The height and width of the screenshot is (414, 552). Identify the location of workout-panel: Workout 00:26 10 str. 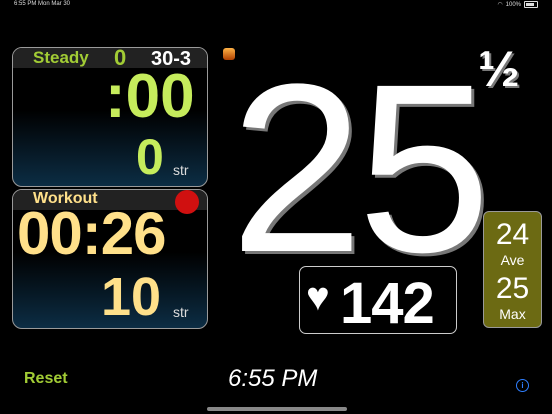
(110, 259).